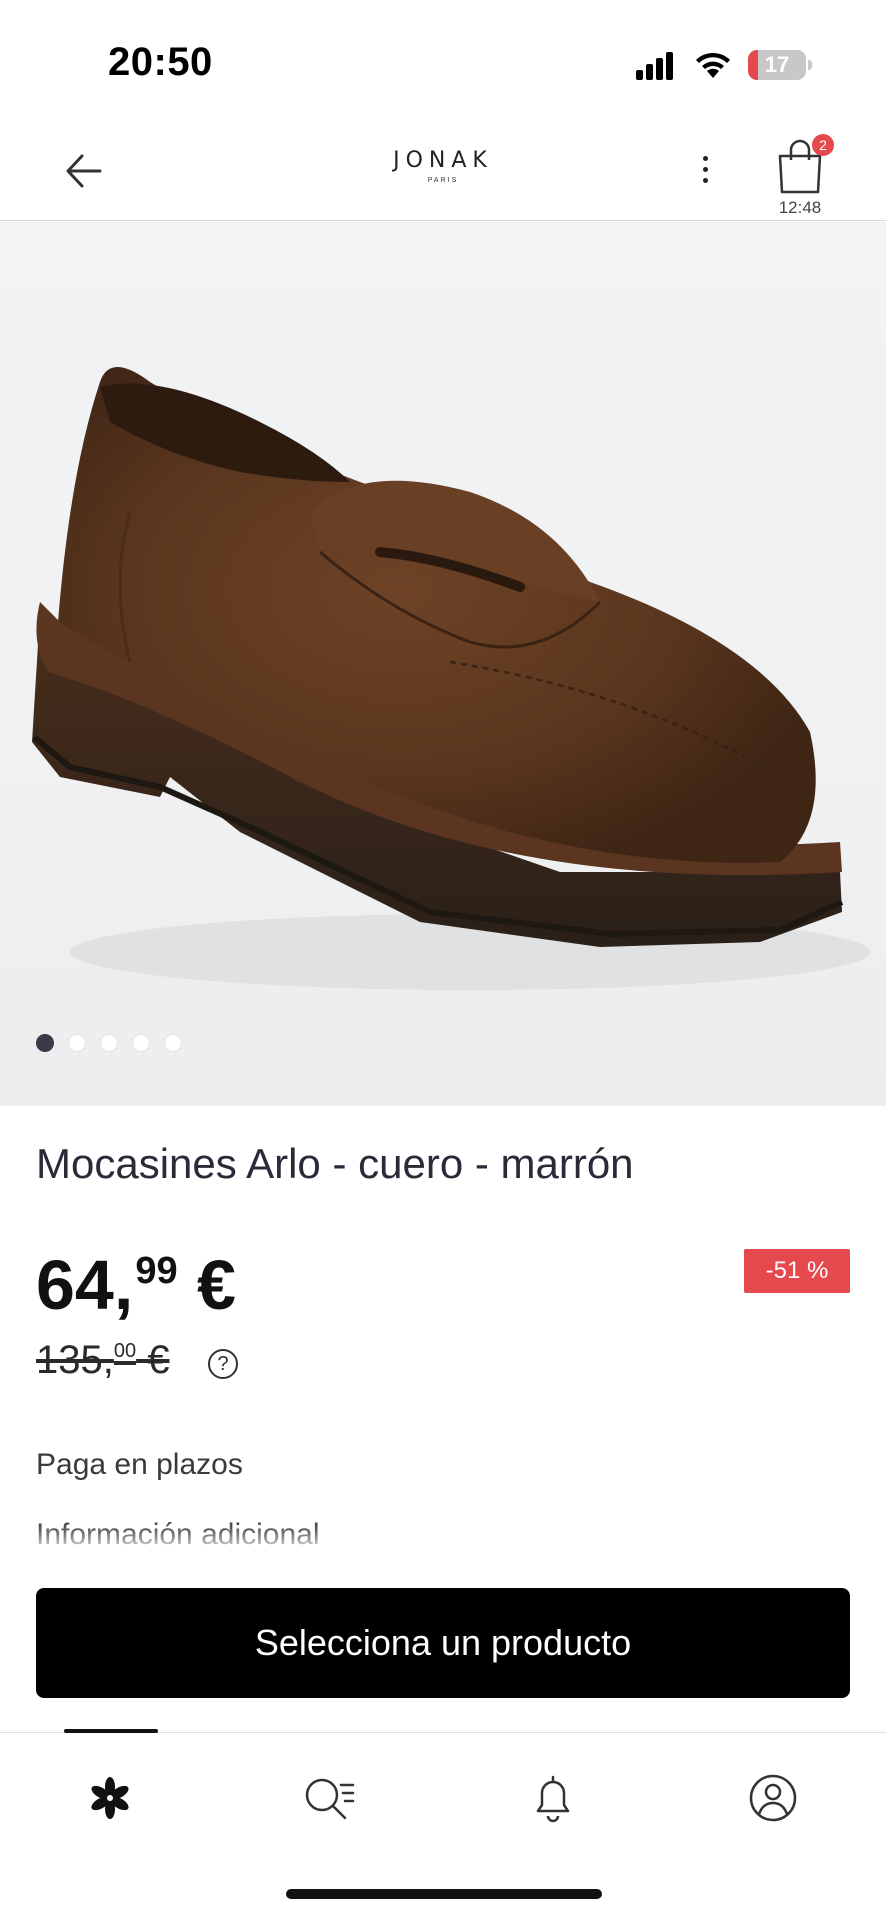 The height and width of the screenshot is (1920, 886). I want to click on bell-icon, so click(553, 1799).